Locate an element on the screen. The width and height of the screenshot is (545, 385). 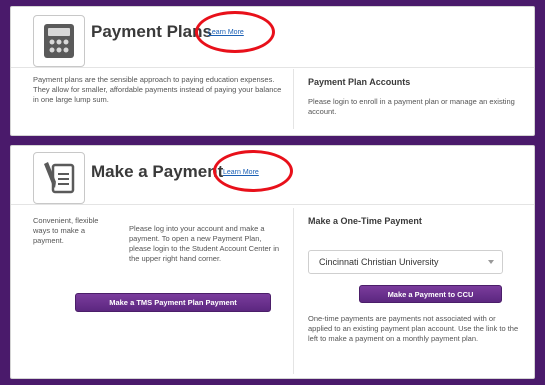
calculator-icon-box is located at coordinates (59, 41).